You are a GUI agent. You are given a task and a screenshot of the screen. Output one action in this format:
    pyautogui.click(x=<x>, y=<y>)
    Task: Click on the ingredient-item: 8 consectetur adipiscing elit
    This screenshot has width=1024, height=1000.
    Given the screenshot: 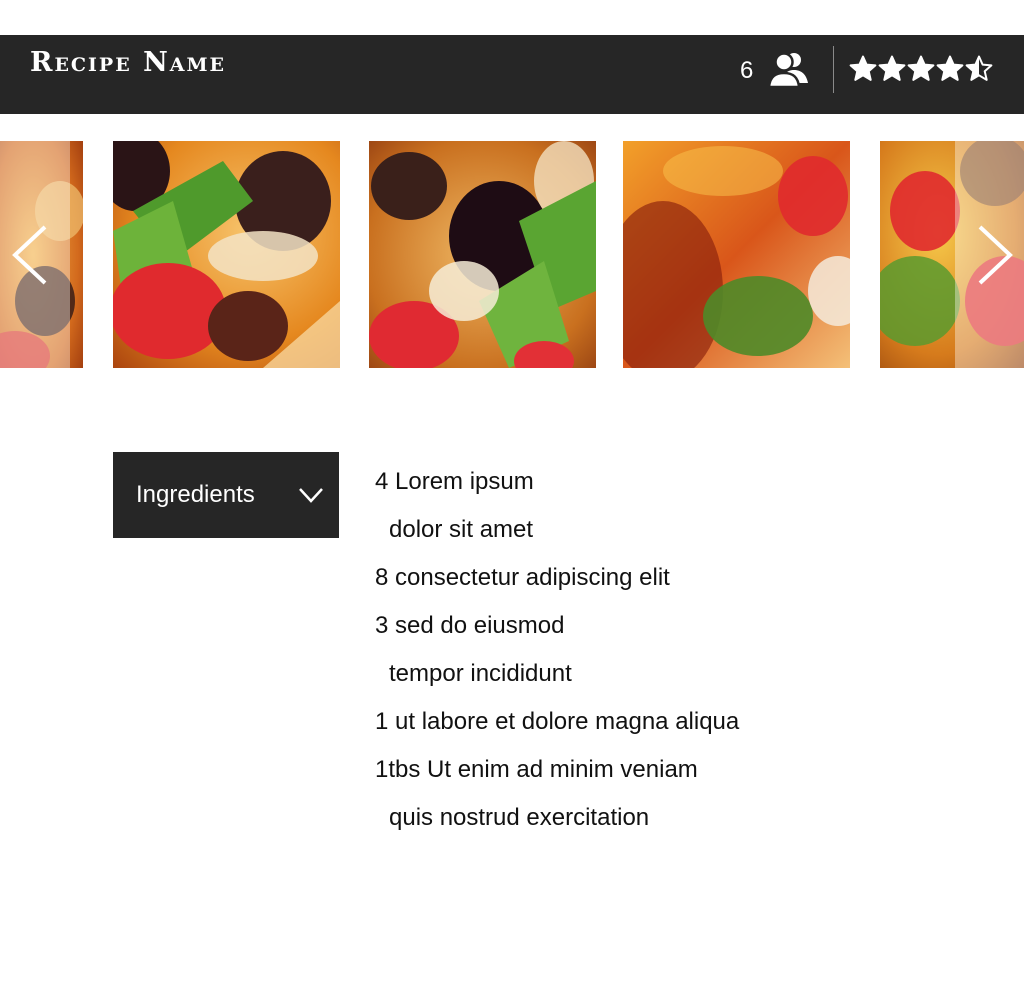 What is the action you would take?
    pyautogui.click(x=522, y=577)
    